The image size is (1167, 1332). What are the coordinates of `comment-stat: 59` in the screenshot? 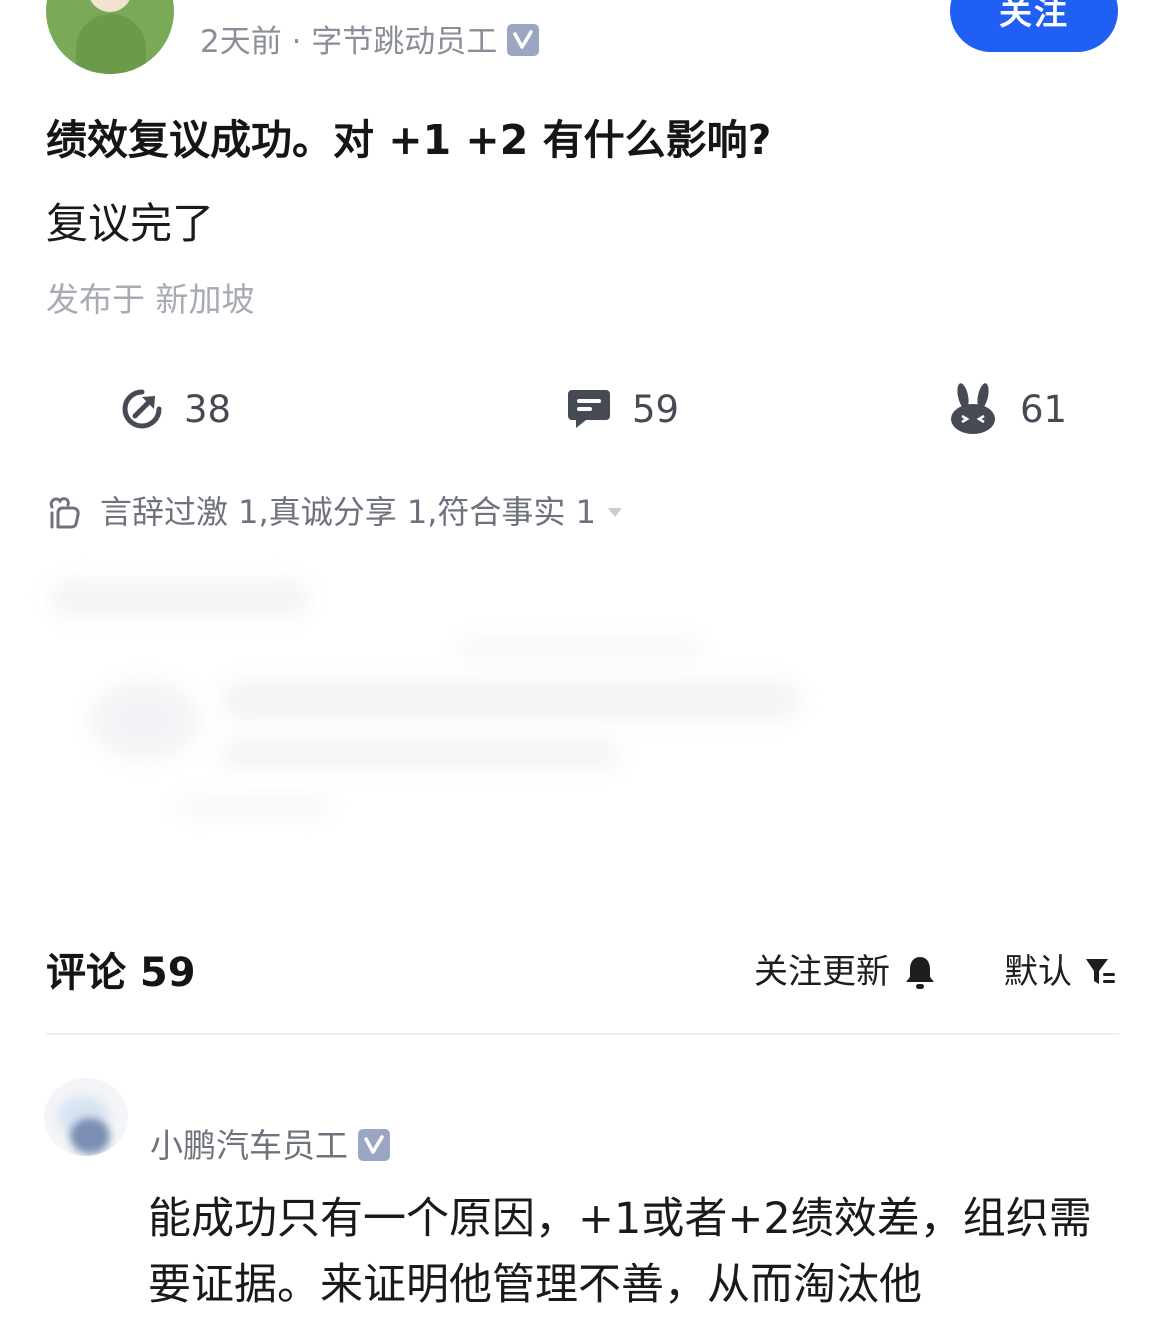 It's located at (622, 409).